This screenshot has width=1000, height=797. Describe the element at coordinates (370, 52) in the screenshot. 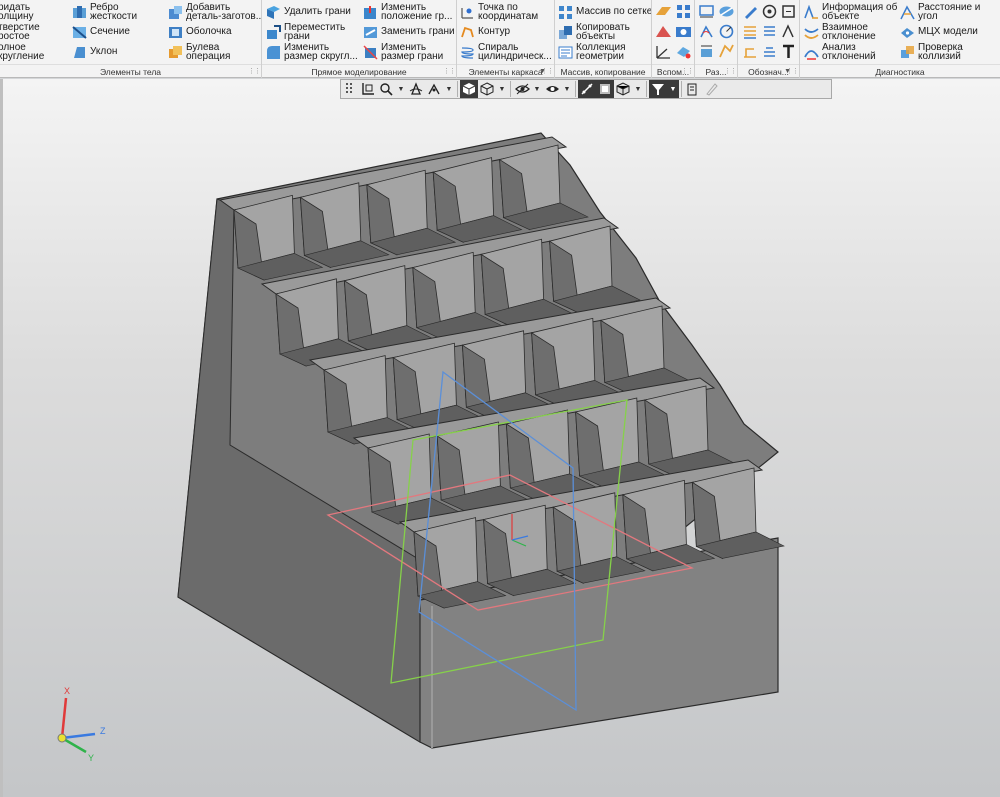

I see `resize-face-icon` at that location.